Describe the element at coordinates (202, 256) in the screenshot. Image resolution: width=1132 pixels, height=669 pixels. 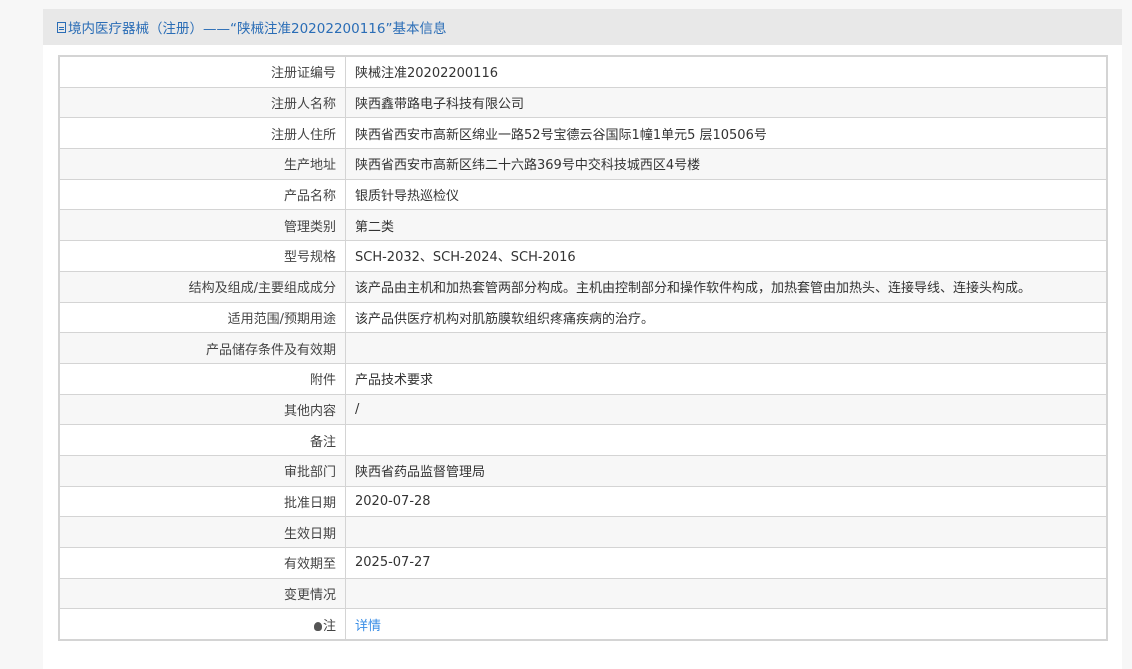
I see `row-label: 型号规格` at that location.